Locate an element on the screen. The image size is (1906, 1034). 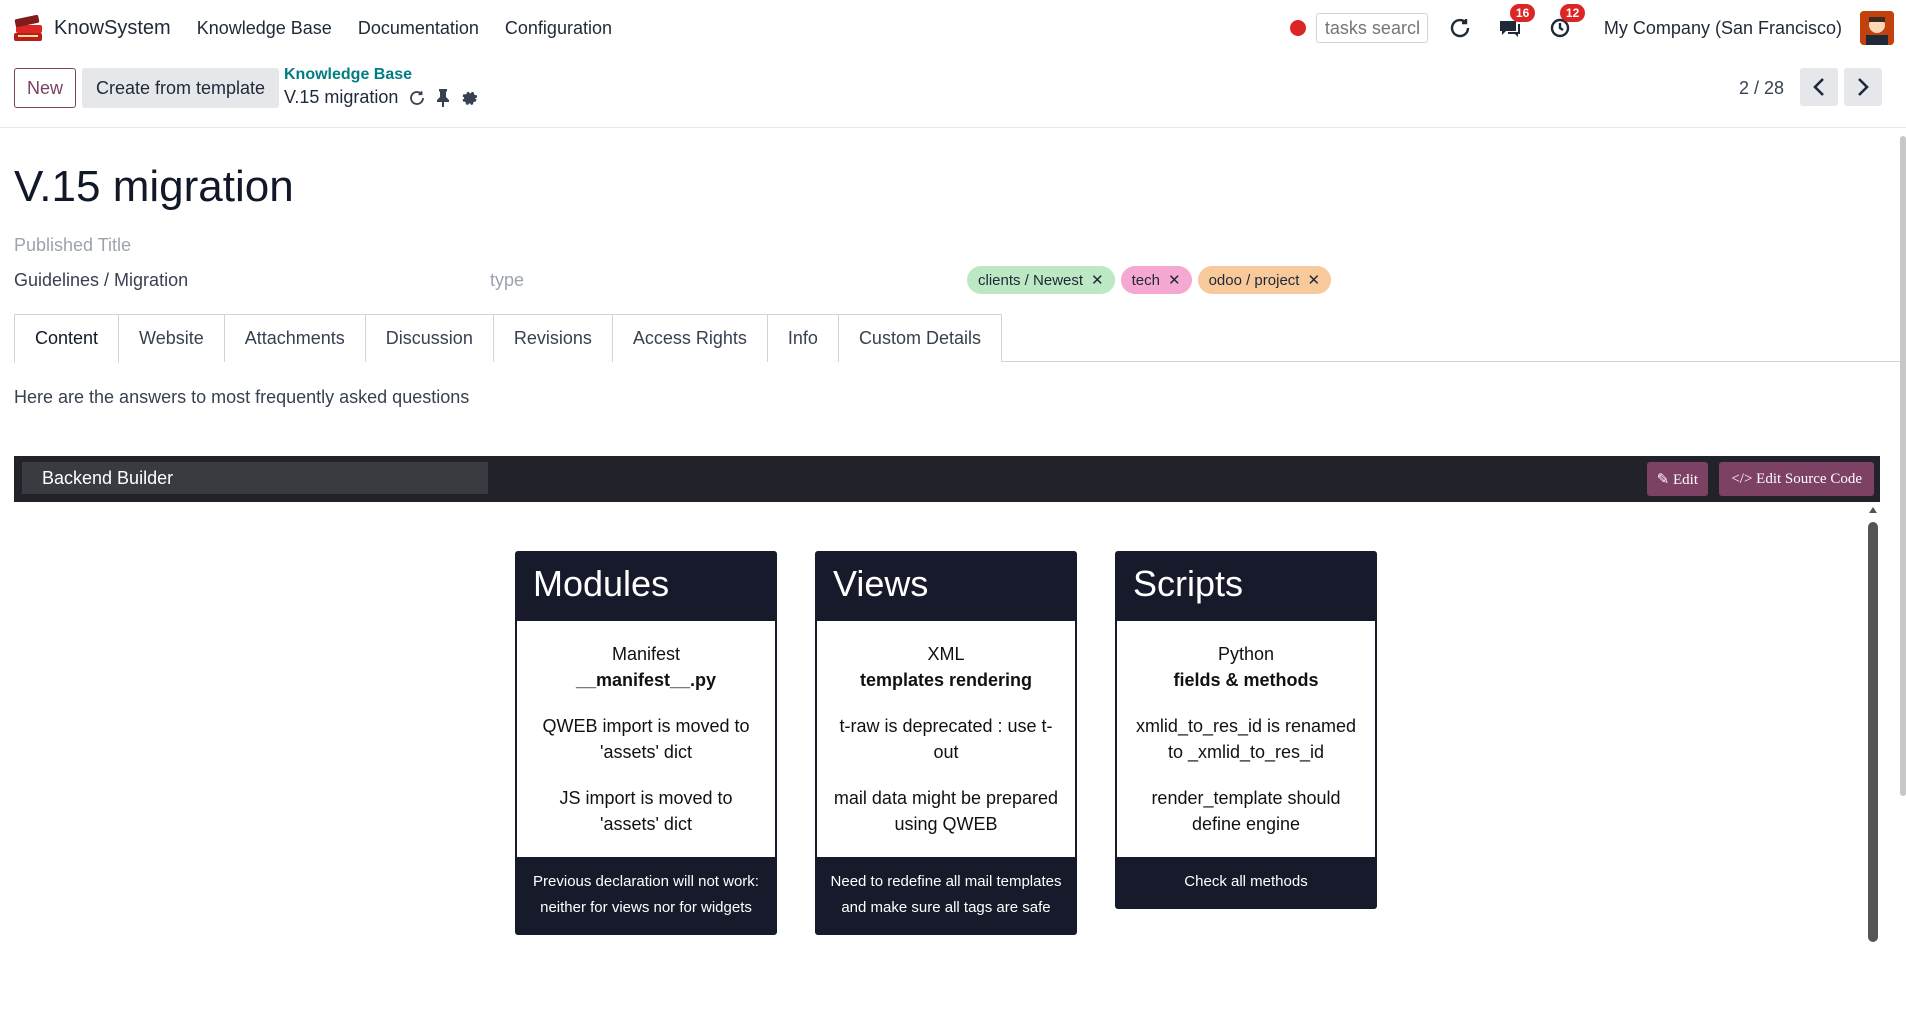
card-subtitle: XML is located at coordinates (946, 654).